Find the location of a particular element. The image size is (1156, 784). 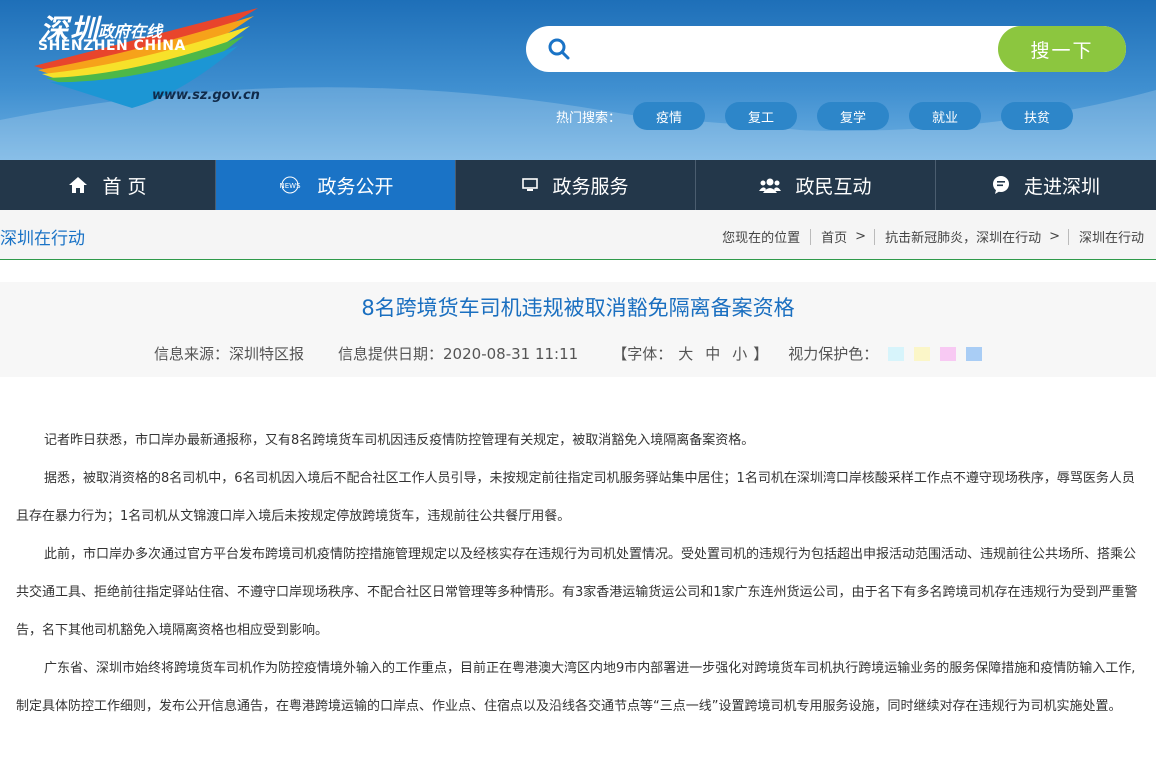

font-close-bracket: 】 is located at coordinates (761, 354).